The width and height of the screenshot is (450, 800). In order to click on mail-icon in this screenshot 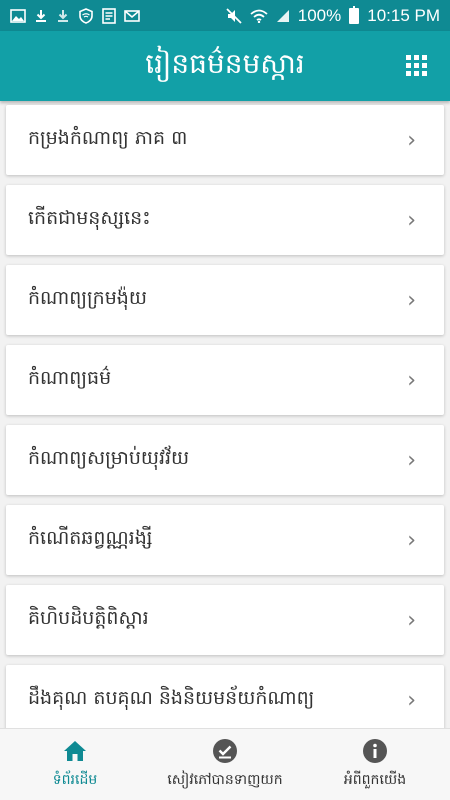, I will do `click(132, 15)`.